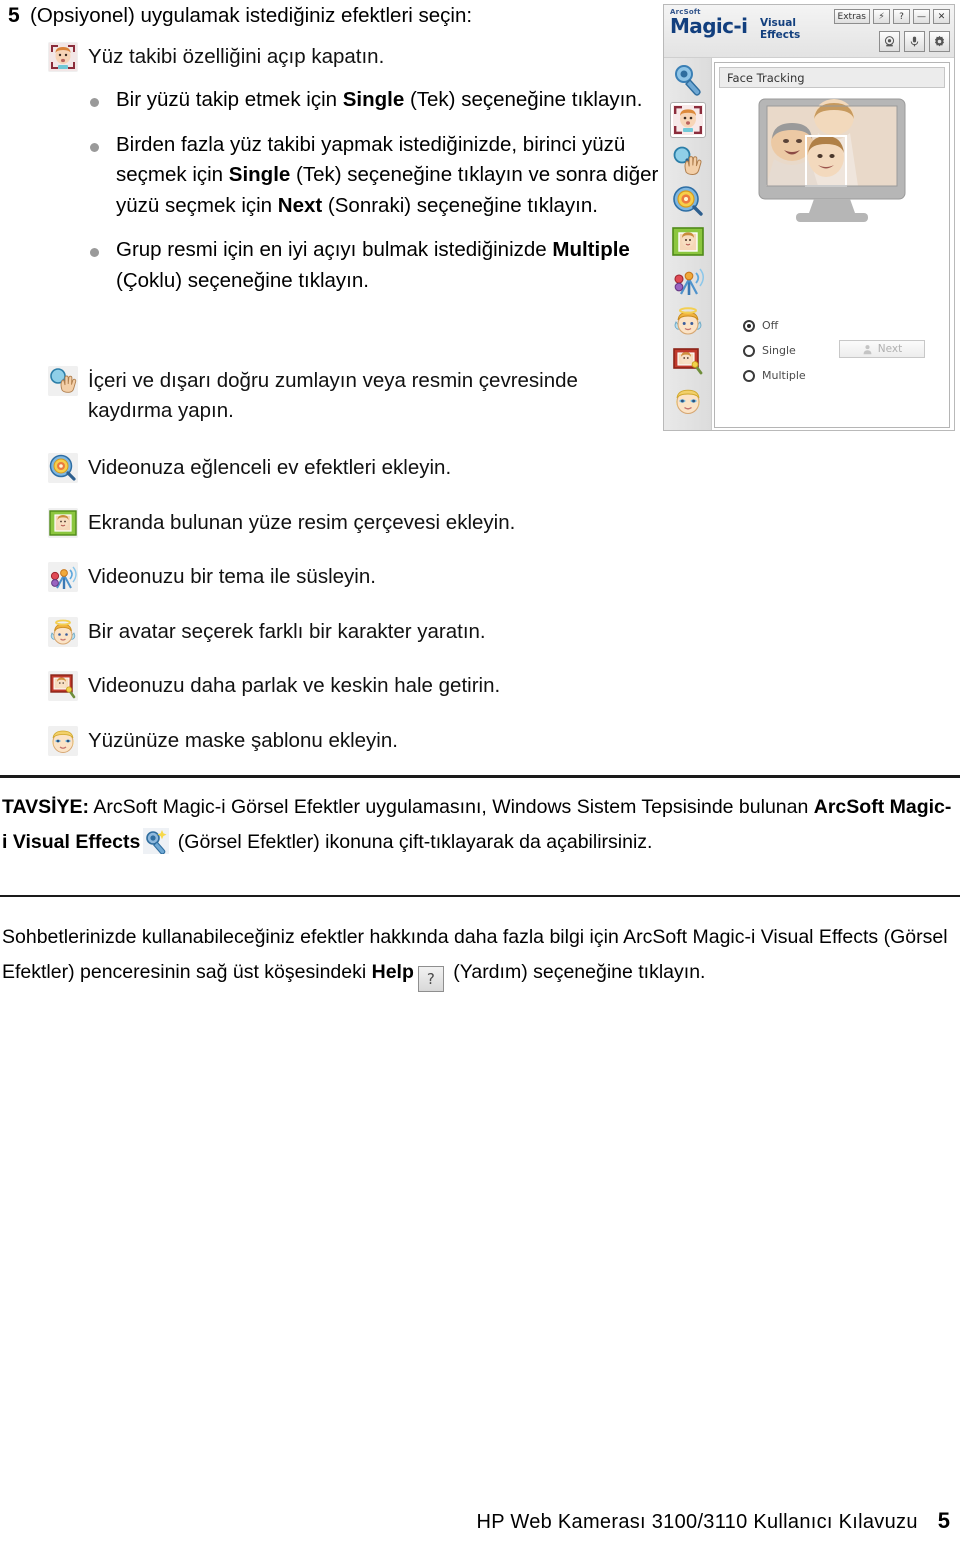 This screenshot has width=960, height=1552. I want to click on zoom-pan-hand-icon, so click(63, 381).